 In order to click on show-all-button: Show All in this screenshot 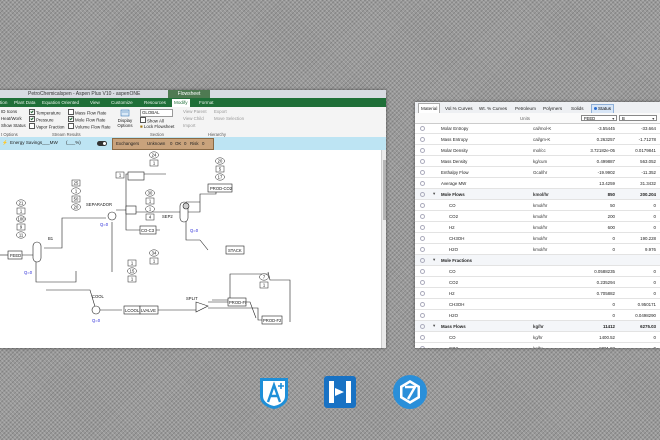, I will do `click(152, 120)`.